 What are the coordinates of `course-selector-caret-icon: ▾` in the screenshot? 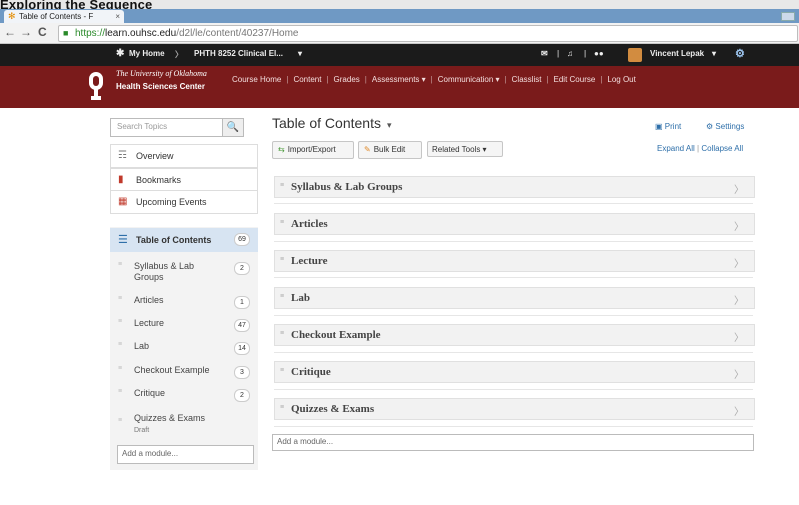 It's located at (300, 53).